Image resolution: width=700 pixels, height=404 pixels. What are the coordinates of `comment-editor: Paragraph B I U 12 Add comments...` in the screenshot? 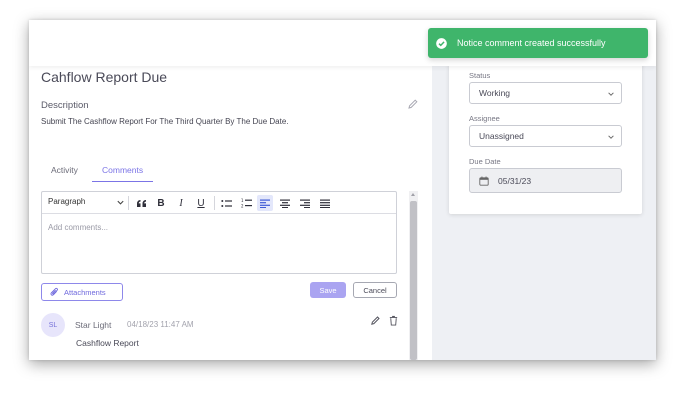 It's located at (219, 232).